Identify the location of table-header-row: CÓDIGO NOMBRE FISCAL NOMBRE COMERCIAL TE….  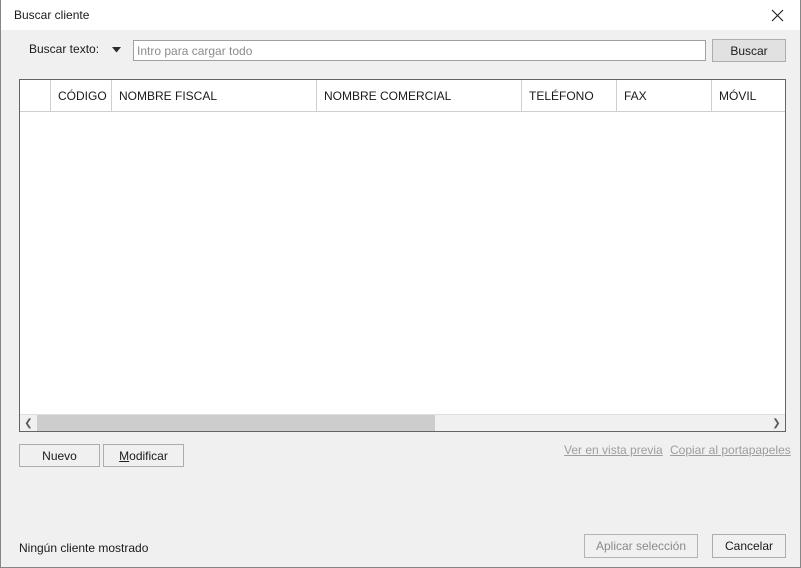
(402, 96).